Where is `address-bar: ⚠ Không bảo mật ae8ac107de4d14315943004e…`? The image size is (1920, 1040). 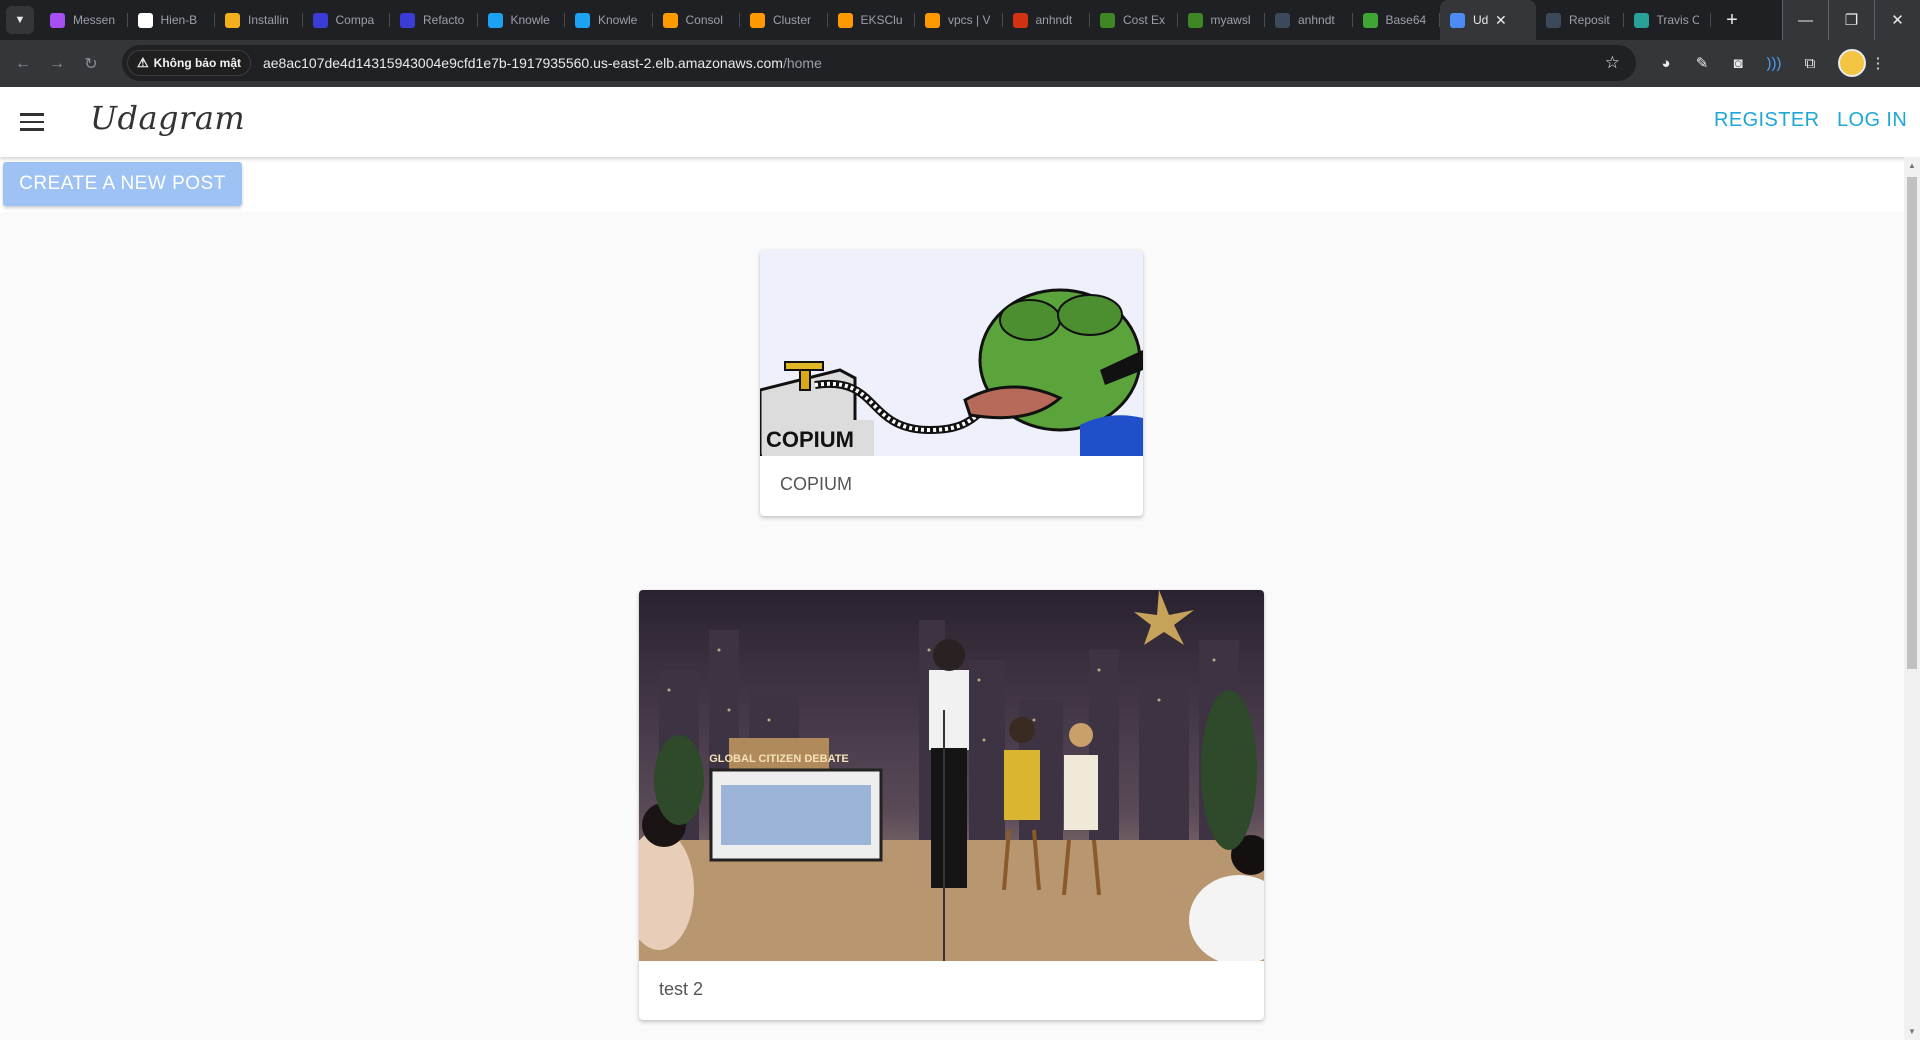
address-bar: ⚠ Không bảo mật ae8ac107de4d14315943004e… is located at coordinates (879, 63).